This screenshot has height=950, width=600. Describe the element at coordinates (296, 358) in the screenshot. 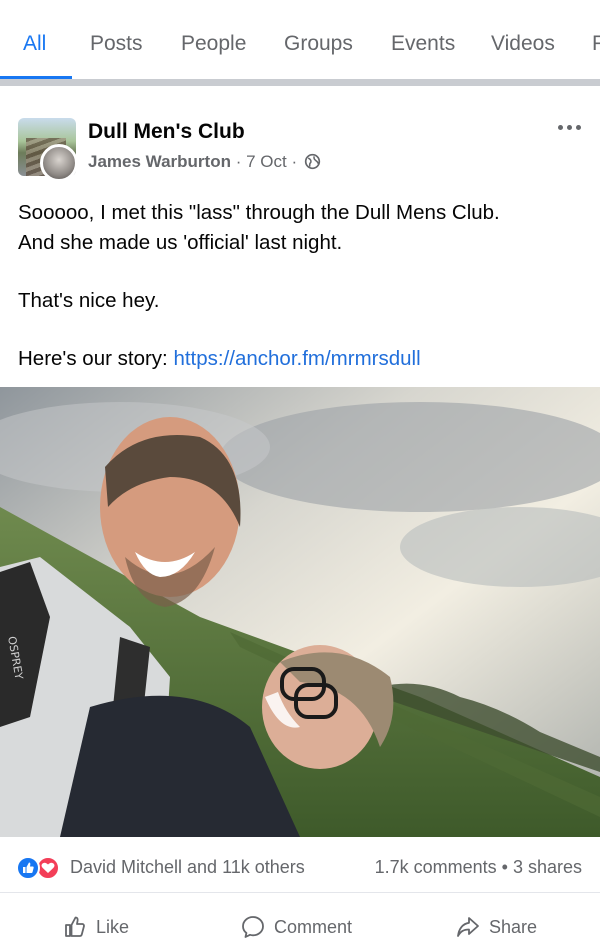

I see `story-link: https://anchor.fm/mrmrsdull` at that location.